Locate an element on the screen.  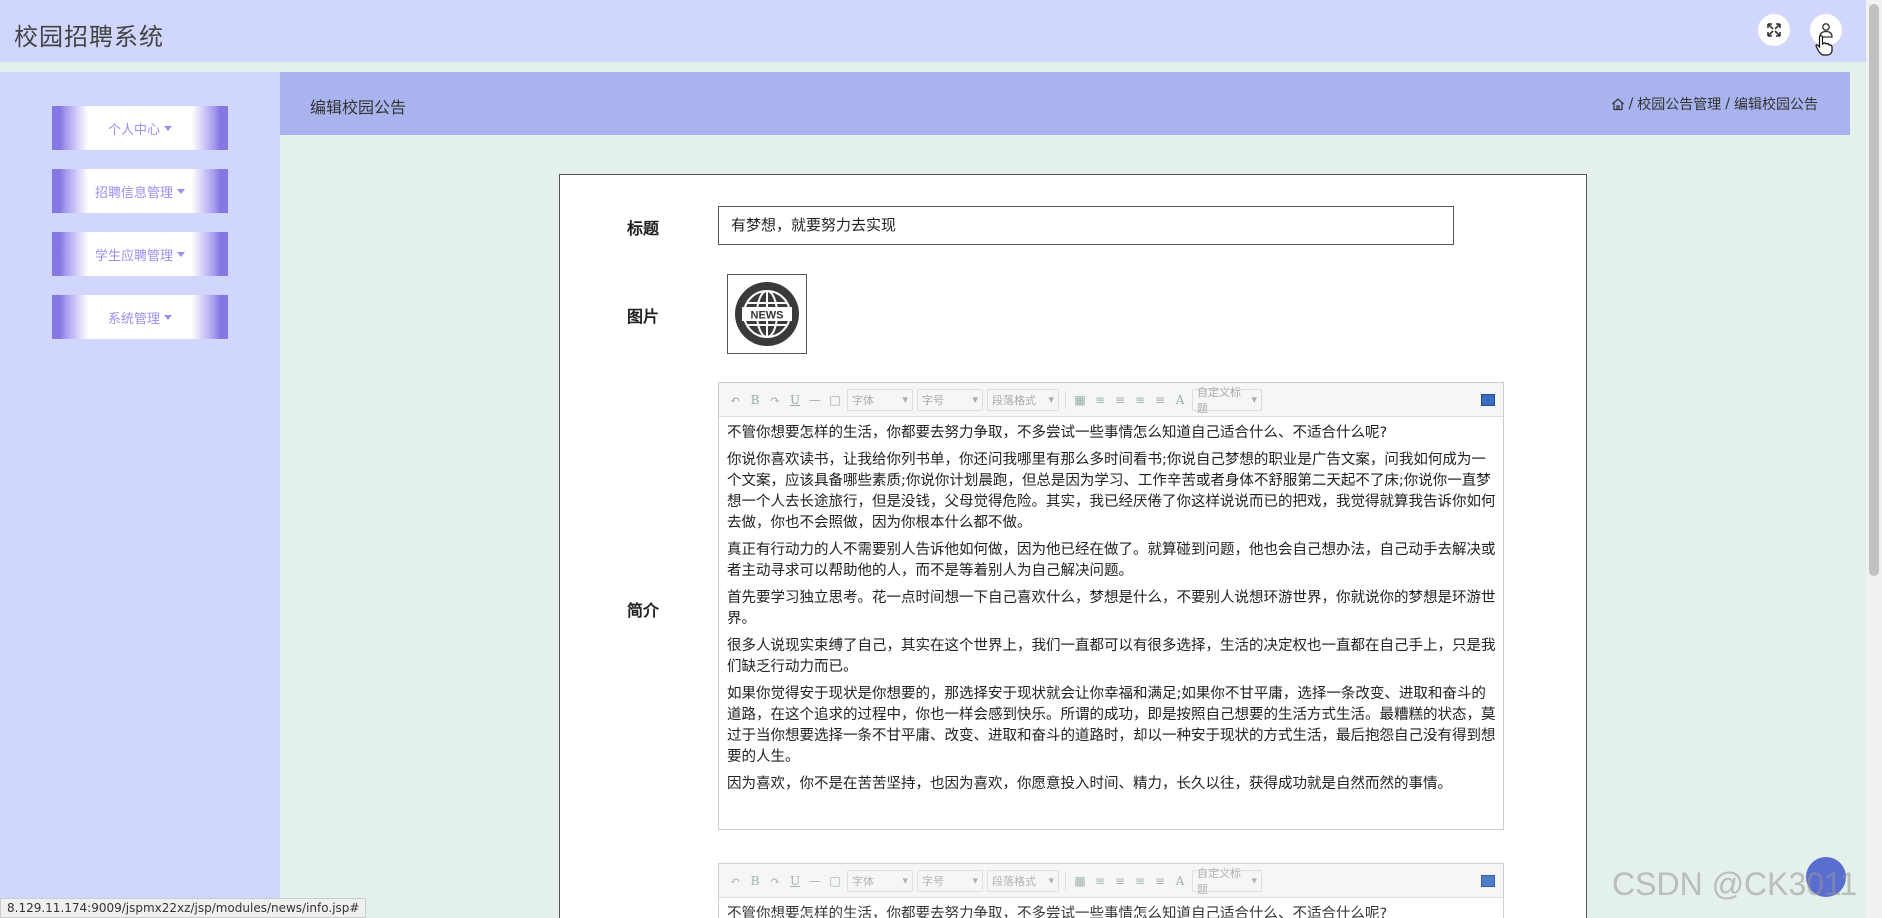
sidebar-item-label: 个人中心 is located at coordinates (133, 130).